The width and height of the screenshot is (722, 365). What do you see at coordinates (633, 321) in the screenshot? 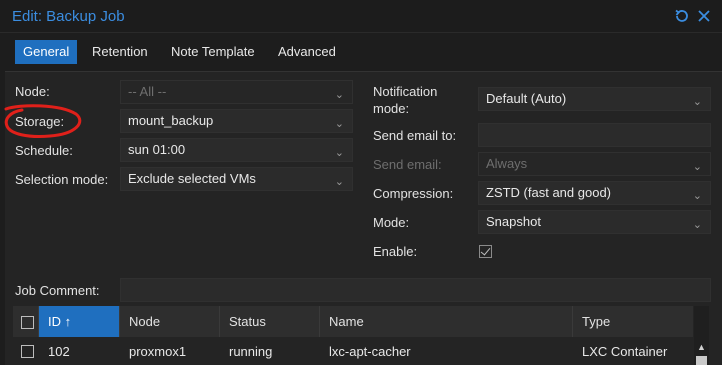
I see `column-type: Type` at bounding box center [633, 321].